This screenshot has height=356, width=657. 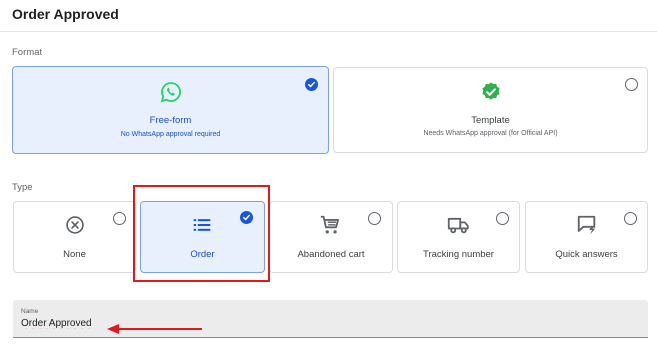 I want to click on format-label: Format, so click(x=27, y=52).